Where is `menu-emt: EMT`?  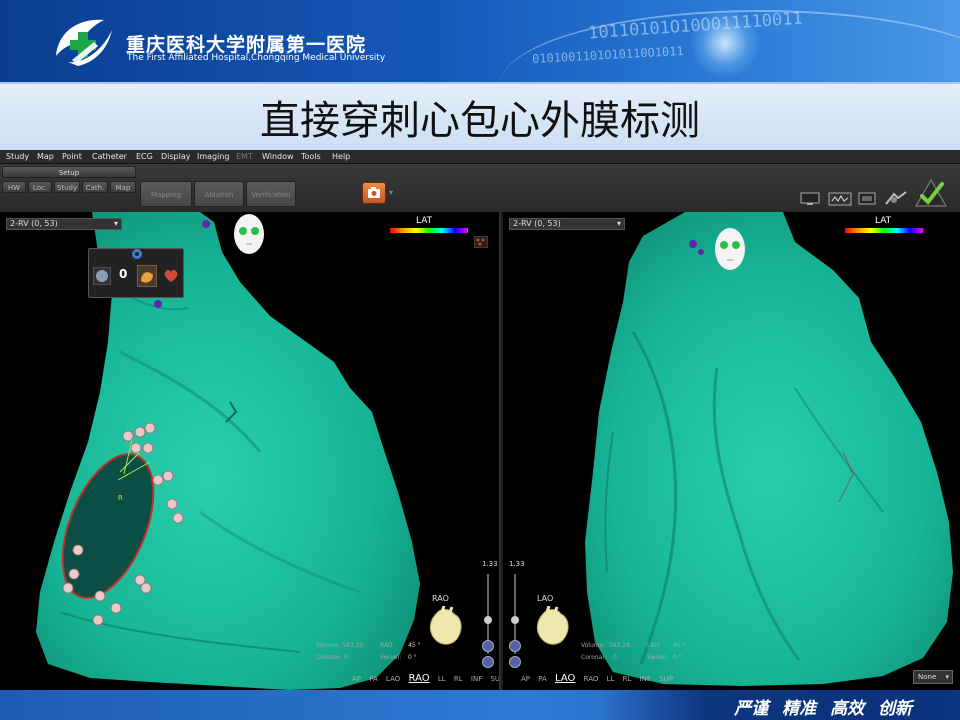
menu-emt: EMT is located at coordinates (244, 156).